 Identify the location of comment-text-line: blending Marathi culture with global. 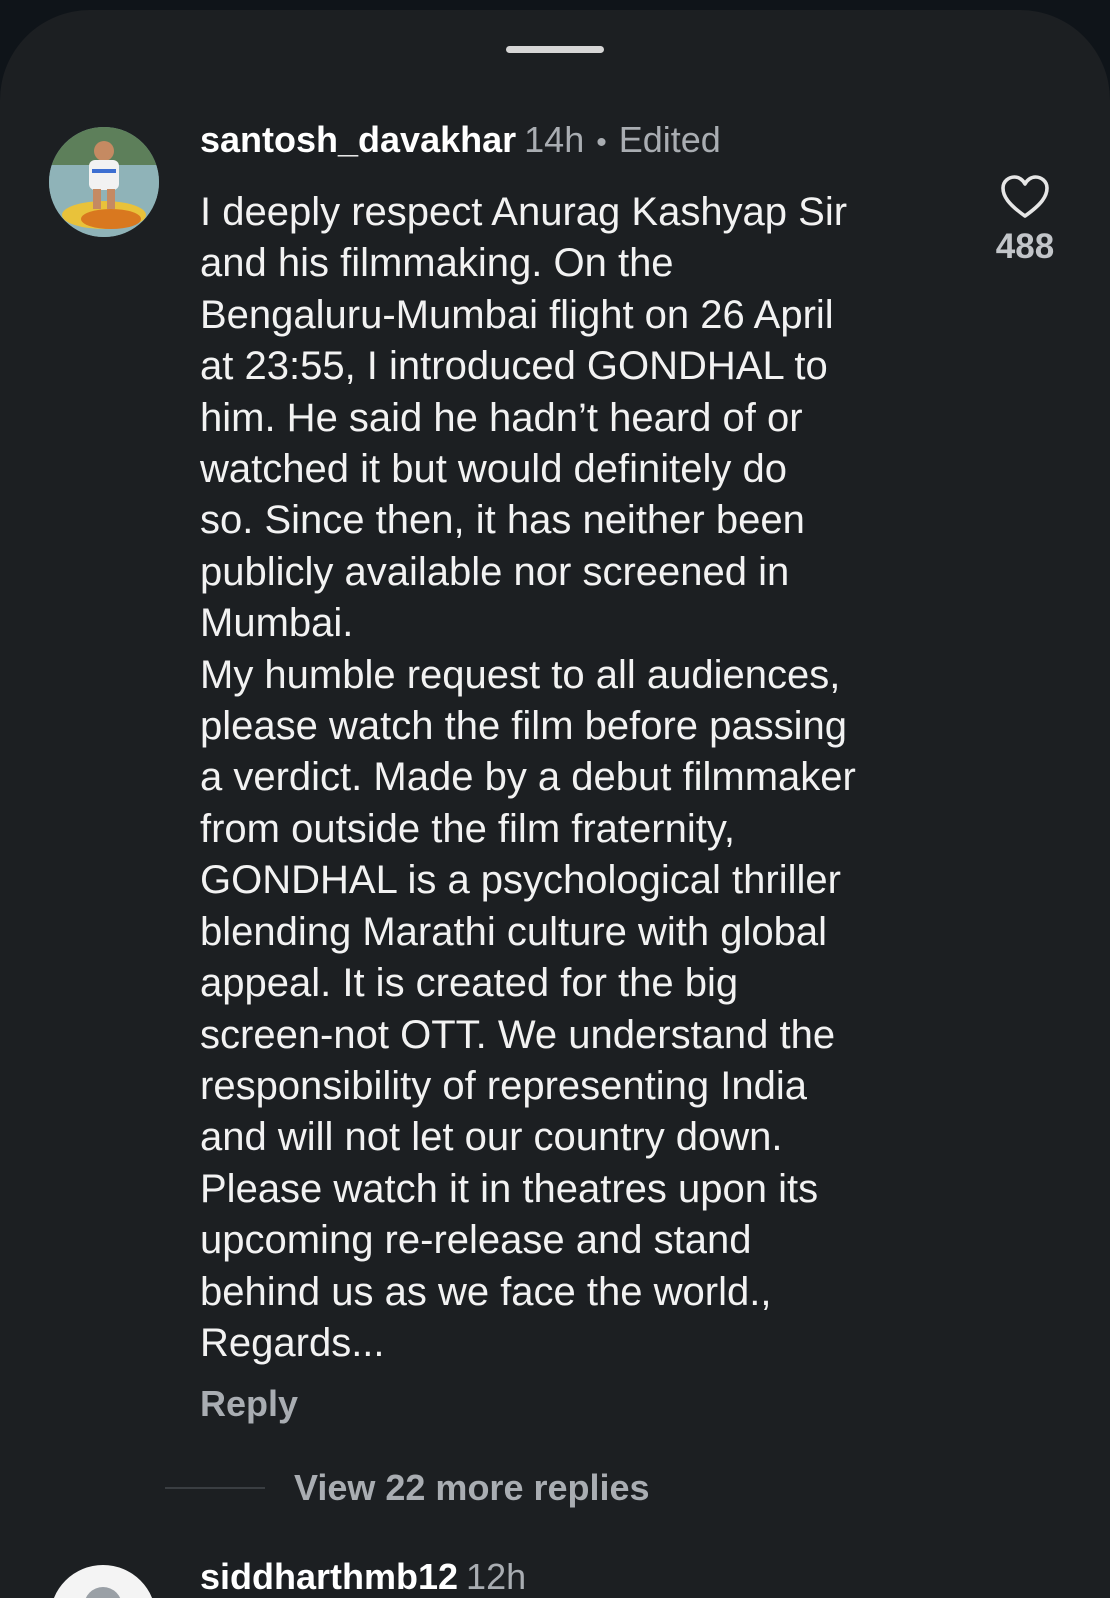
(514, 931).